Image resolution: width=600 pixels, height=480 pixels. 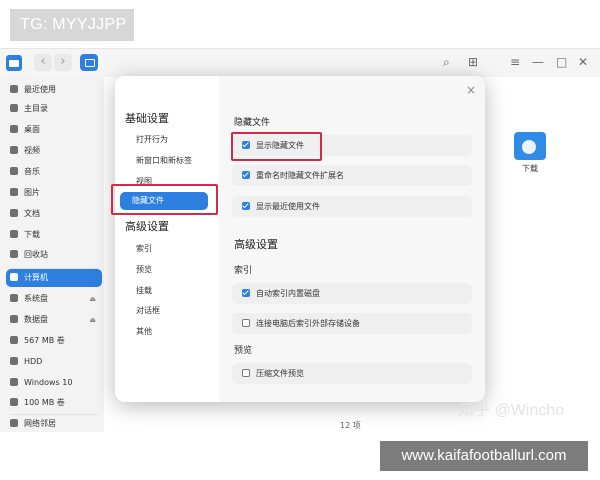 What do you see at coordinates (89, 62) in the screenshot?
I see `computer-view-button` at bounding box center [89, 62].